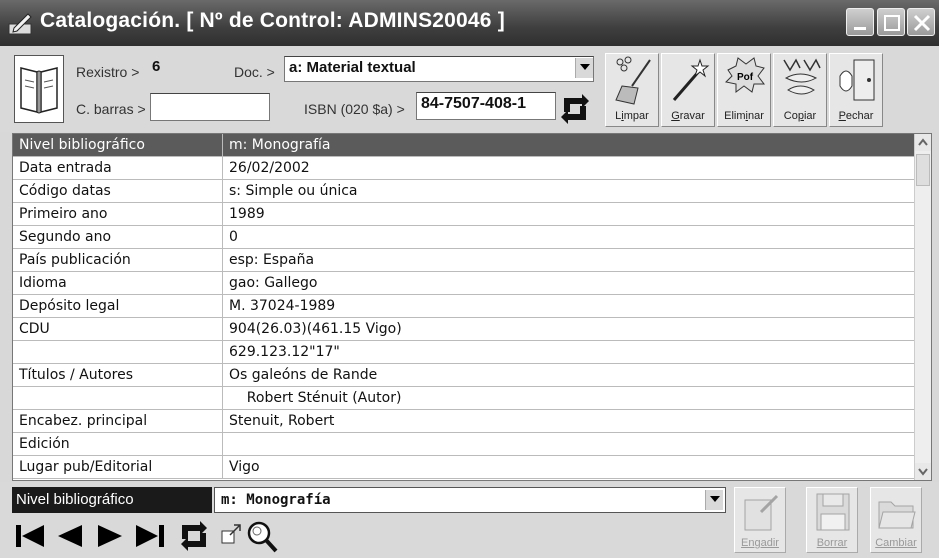  I want to click on rexistro-field: 6, so click(188, 70).